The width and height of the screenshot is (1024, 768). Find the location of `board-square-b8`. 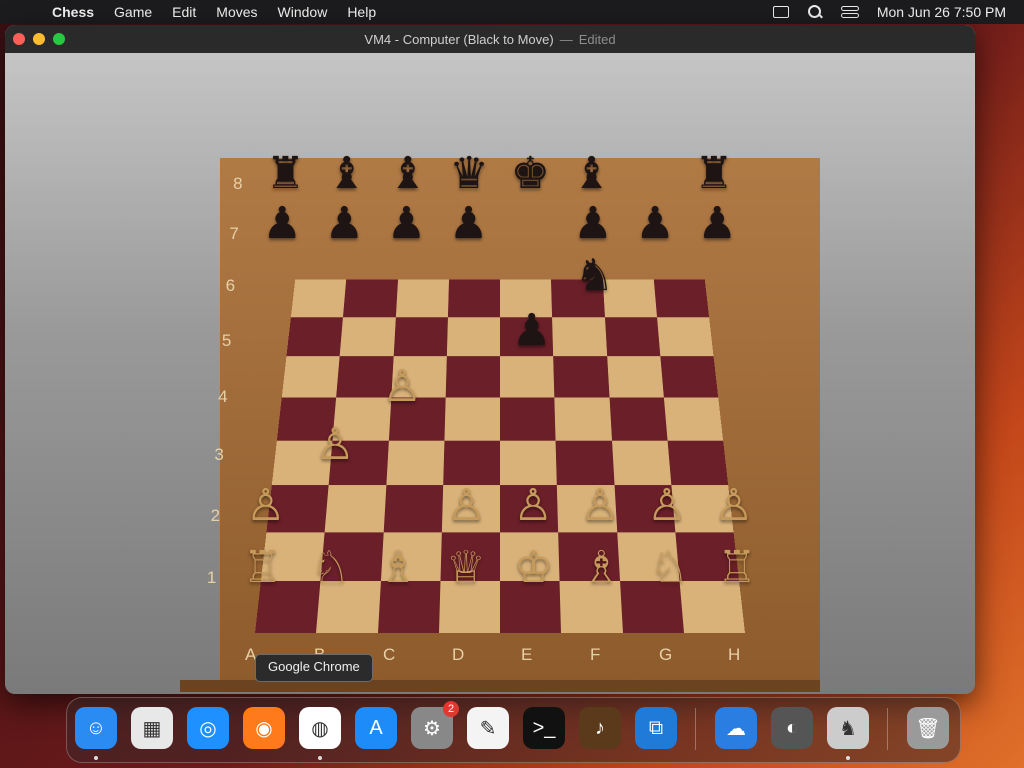

board-square-b8 is located at coordinates (370, 298).